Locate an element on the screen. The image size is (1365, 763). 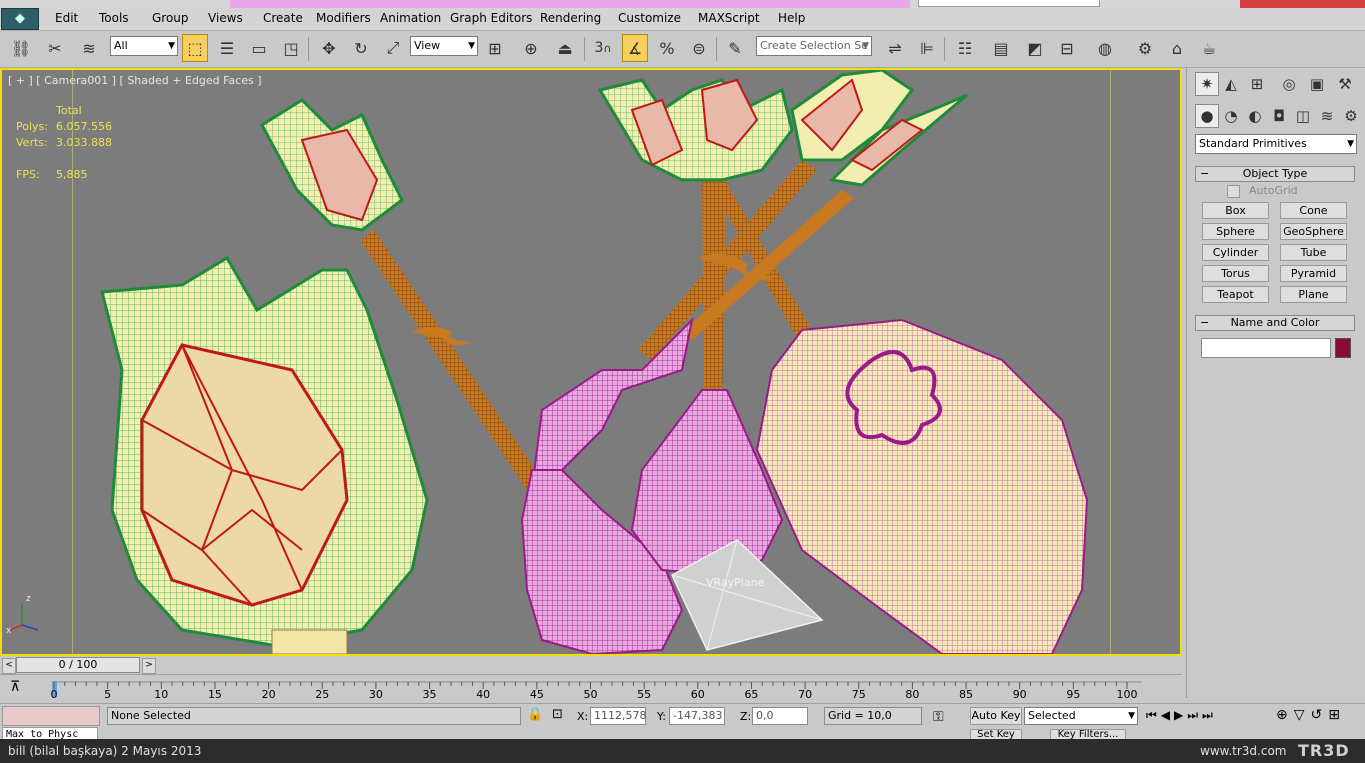
auto-key-button: Auto Key is located at coordinates (996, 716).